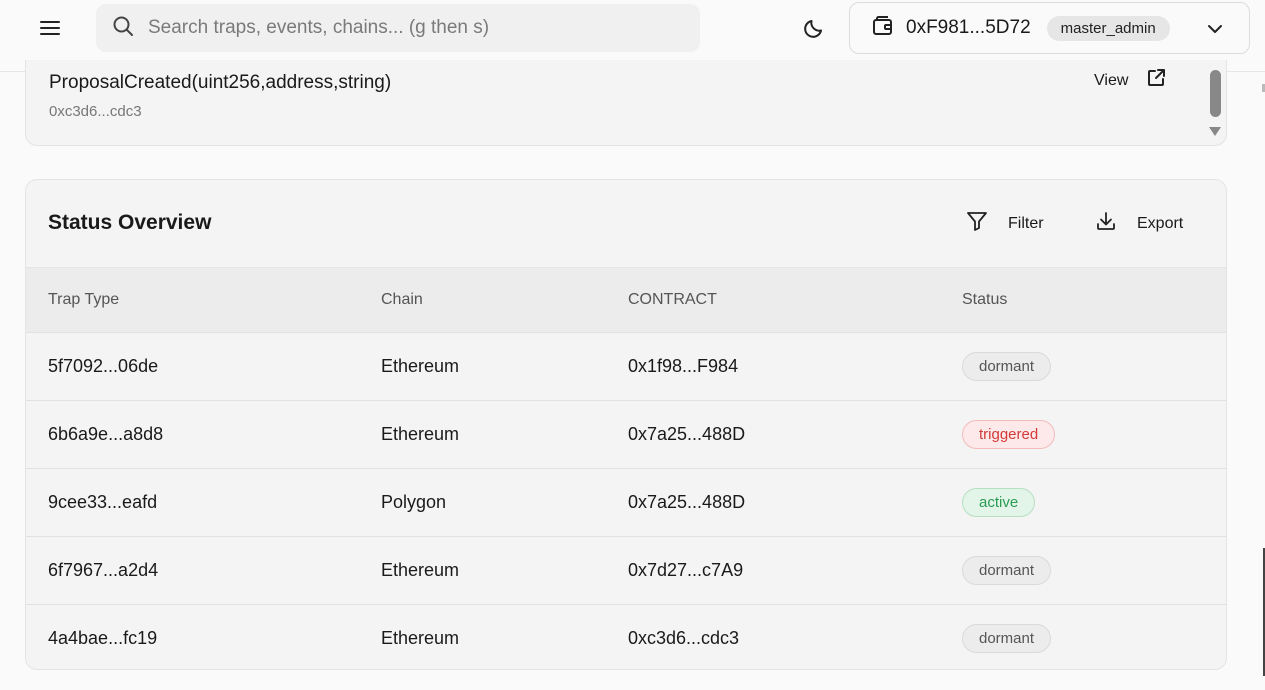  Describe the element at coordinates (683, 366) in the screenshot. I see `contract-cell: 0x1f98...F984` at that location.